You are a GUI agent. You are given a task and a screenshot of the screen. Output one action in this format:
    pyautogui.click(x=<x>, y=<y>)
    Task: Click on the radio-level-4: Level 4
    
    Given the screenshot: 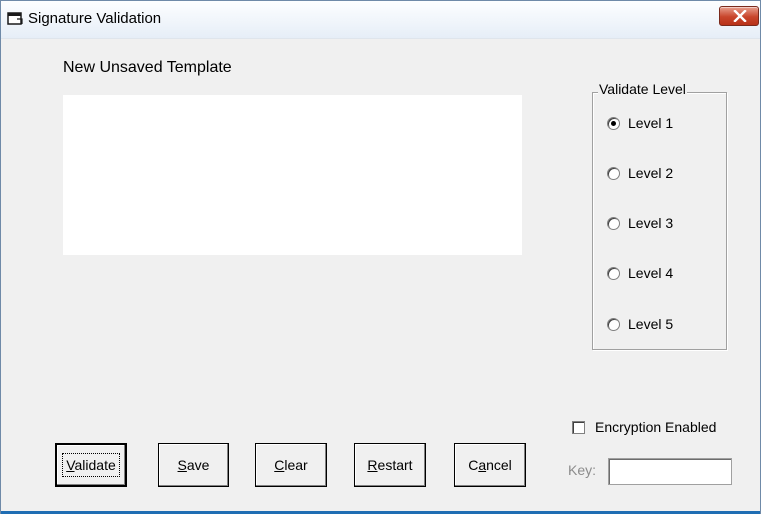 What is the action you would take?
    pyautogui.click(x=640, y=273)
    